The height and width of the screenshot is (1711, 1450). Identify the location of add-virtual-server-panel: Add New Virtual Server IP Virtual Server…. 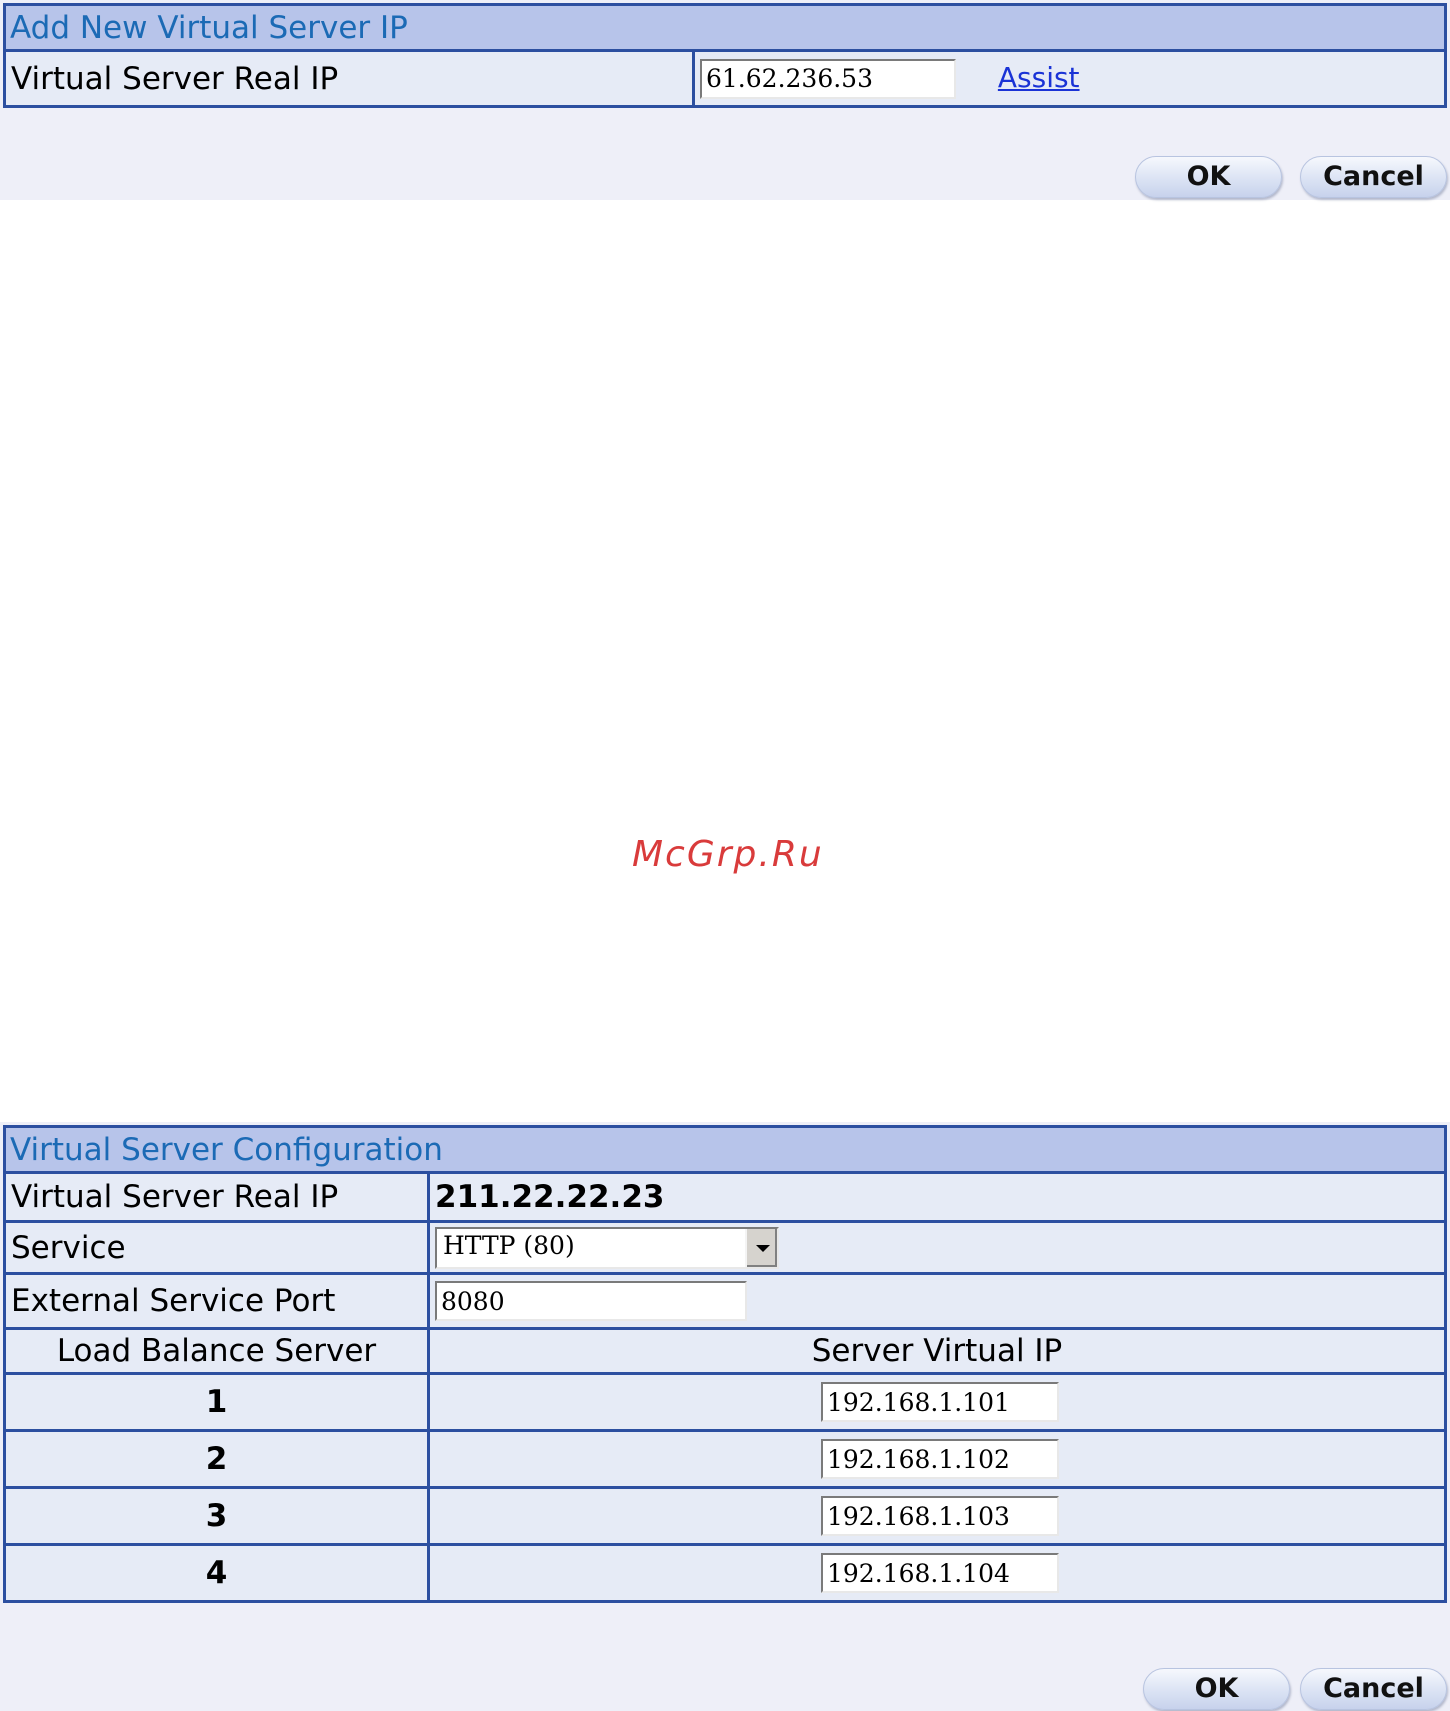
(725, 100).